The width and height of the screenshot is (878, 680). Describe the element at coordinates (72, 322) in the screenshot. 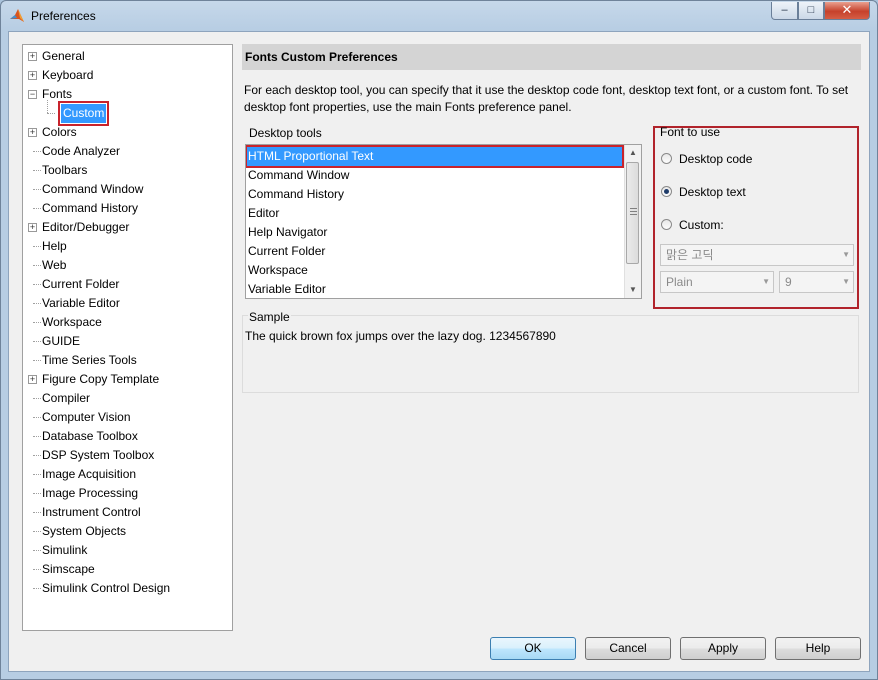

I see `tree-item-workspace: Workspace` at that location.